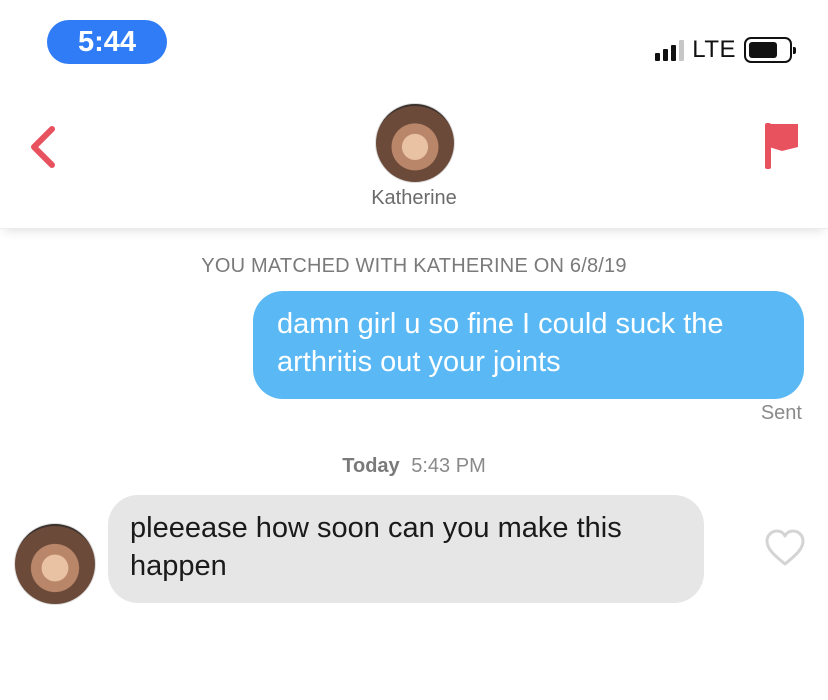 The height and width of the screenshot is (700, 828). What do you see at coordinates (414, 198) in the screenshot?
I see `match-name: Katherine` at bounding box center [414, 198].